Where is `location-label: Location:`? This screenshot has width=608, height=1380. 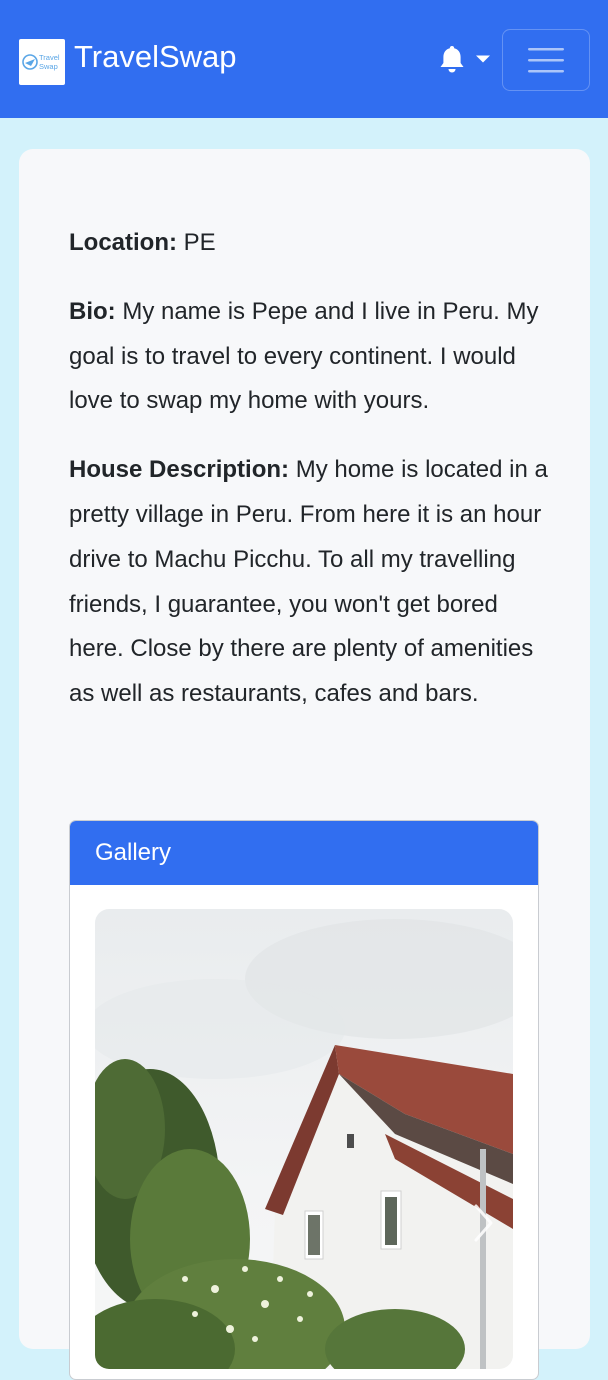 location-label: Location: is located at coordinates (123, 242).